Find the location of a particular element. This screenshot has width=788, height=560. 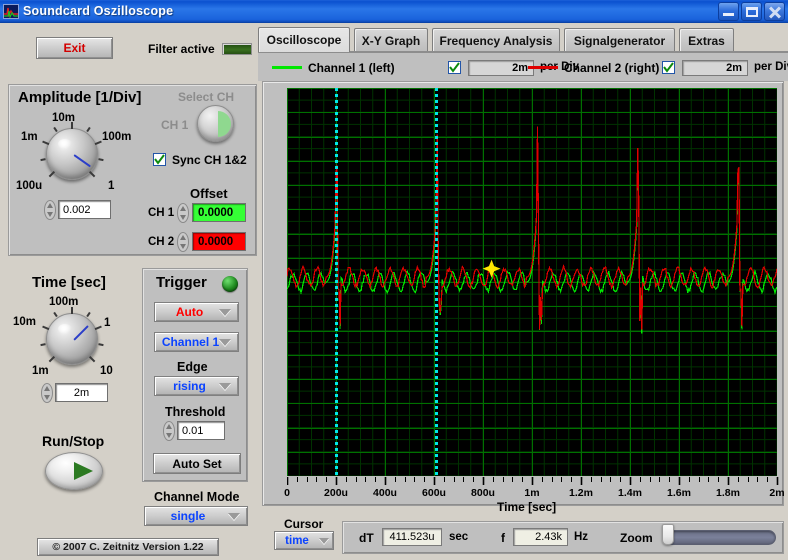

select-ch-value-label: CH 1 is located at coordinates (175, 125).